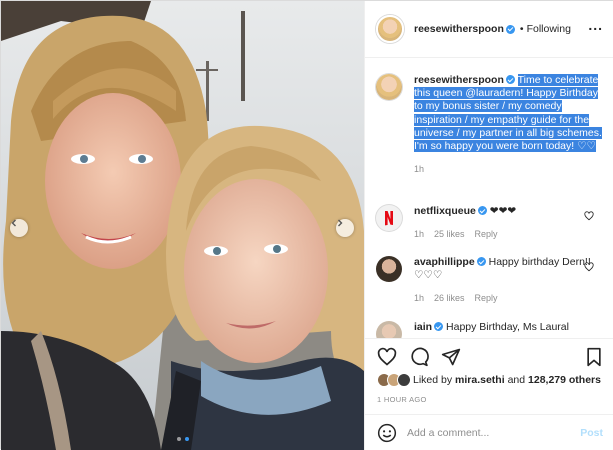  I want to click on liked-by-and: and, so click(516, 380).